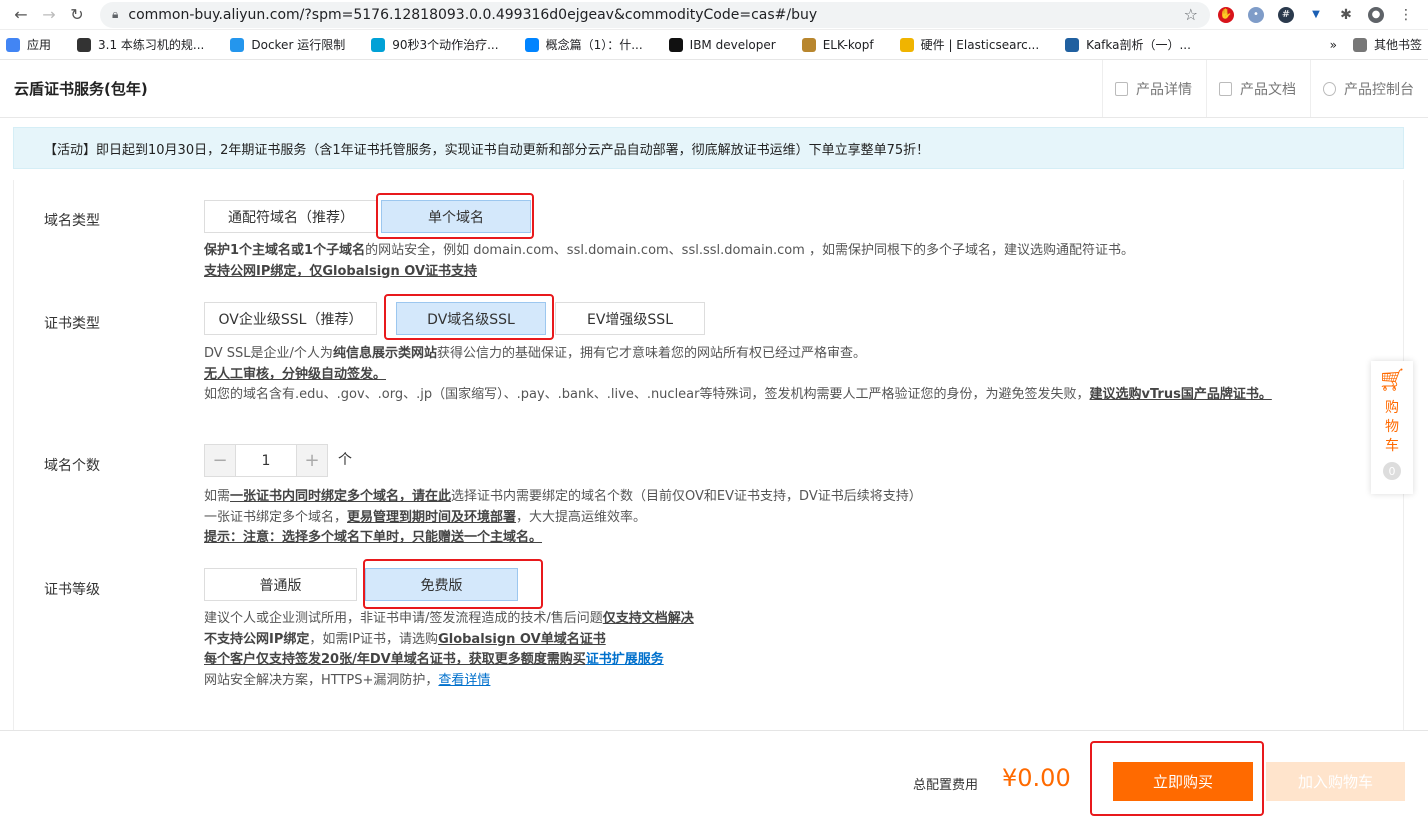 The image size is (1428, 830). I want to click on cert-type-ov-option: OV企业级SSL（推荐）, so click(290, 318).